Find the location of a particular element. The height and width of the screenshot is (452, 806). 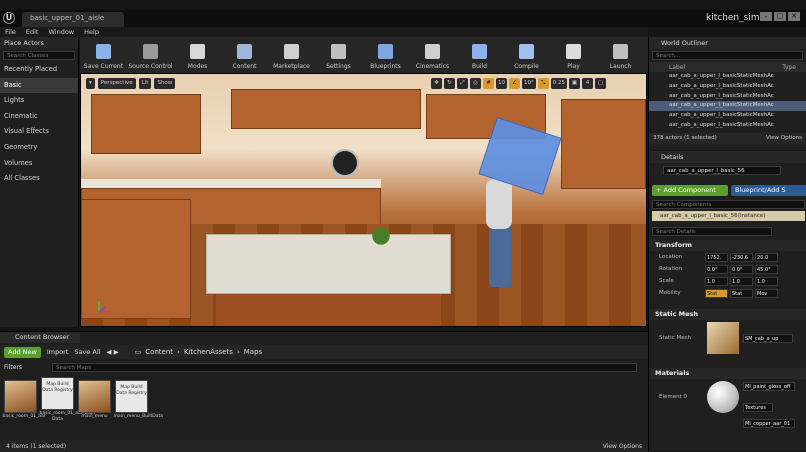

category-basic: Basic is located at coordinates (39, 85).